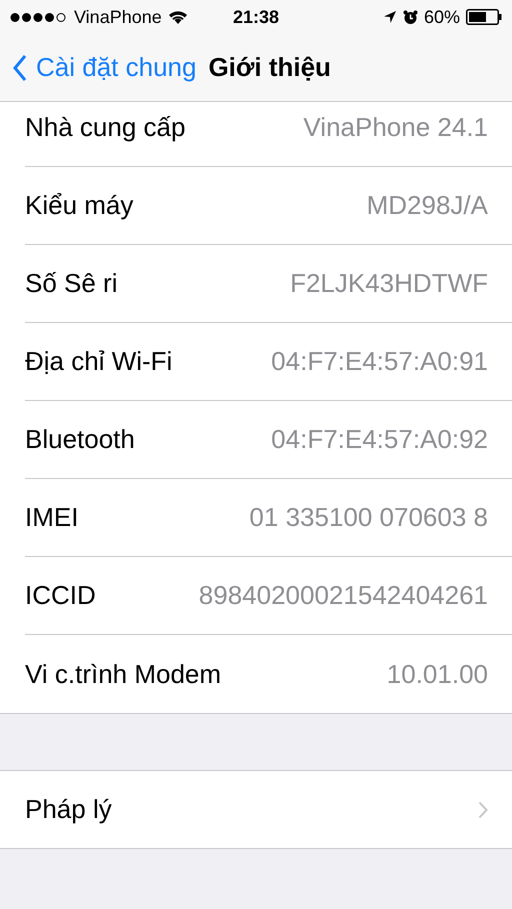 This screenshot has height=909, width=512. What do you see at coordinates (395, 127) in the screenshot?
I see `row-value: VinaPhone 24.1` at bounding box center [395, 127].